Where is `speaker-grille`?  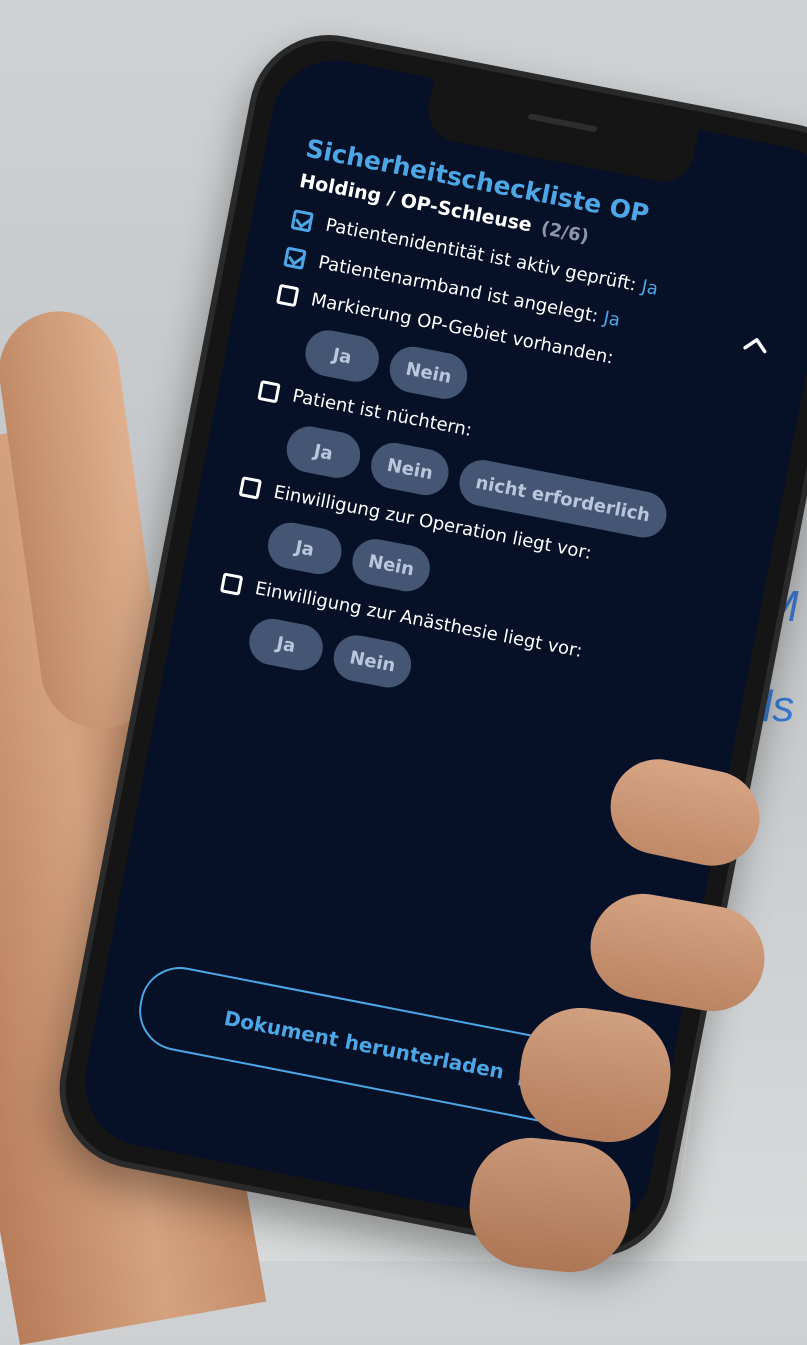
speaker-grille is located at coordinates (562, 123).